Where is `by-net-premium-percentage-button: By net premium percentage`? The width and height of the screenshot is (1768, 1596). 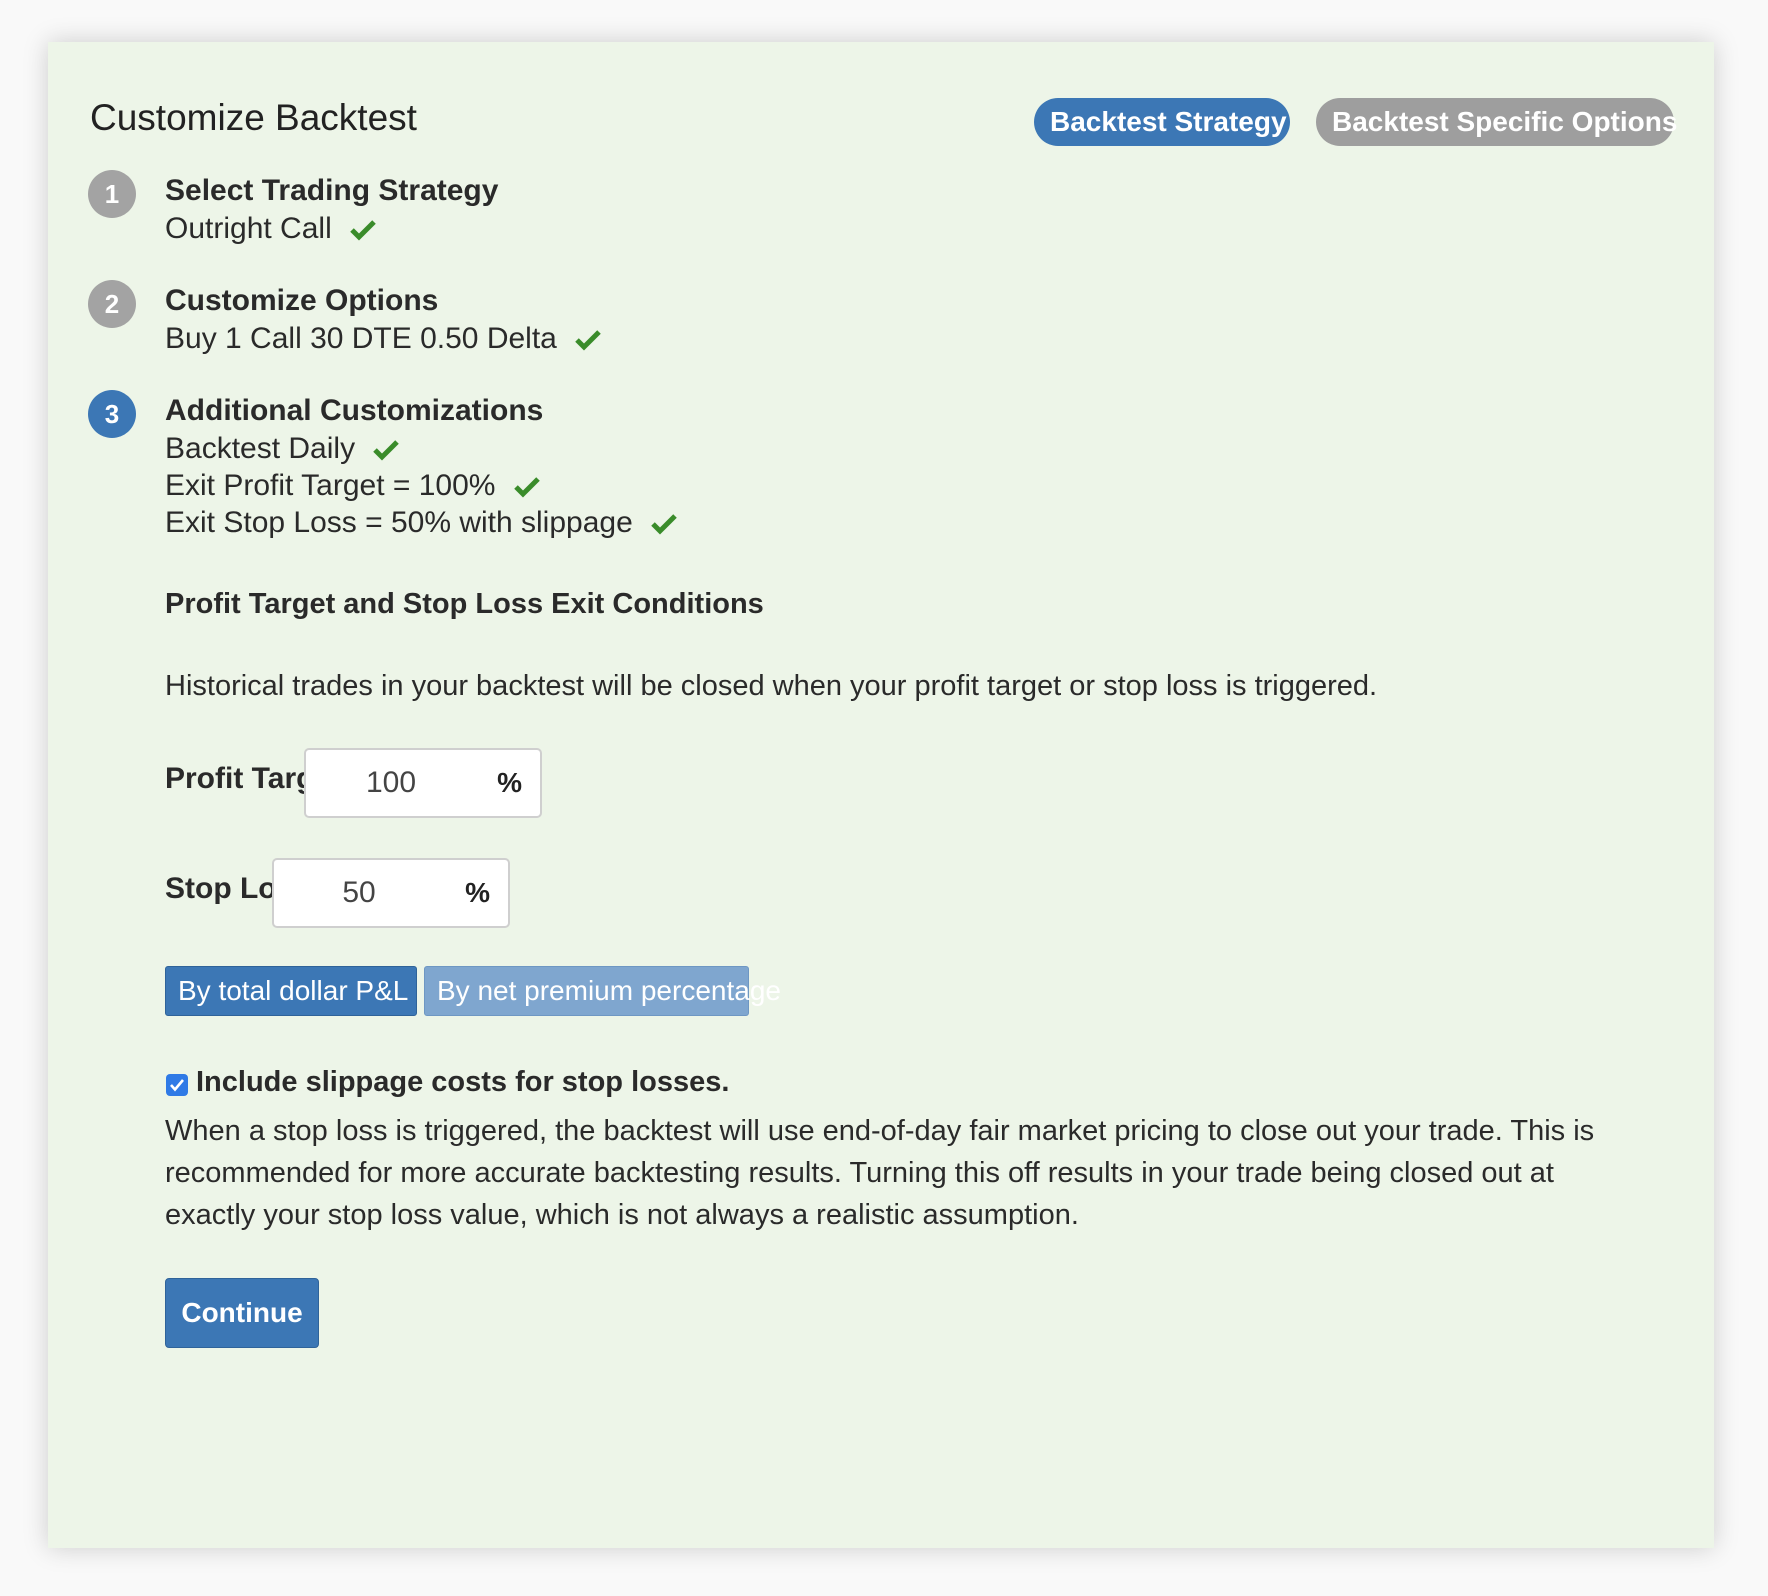
by-net-premium-percentage-button: By net premium percentage is located at coordinates (602, 991).